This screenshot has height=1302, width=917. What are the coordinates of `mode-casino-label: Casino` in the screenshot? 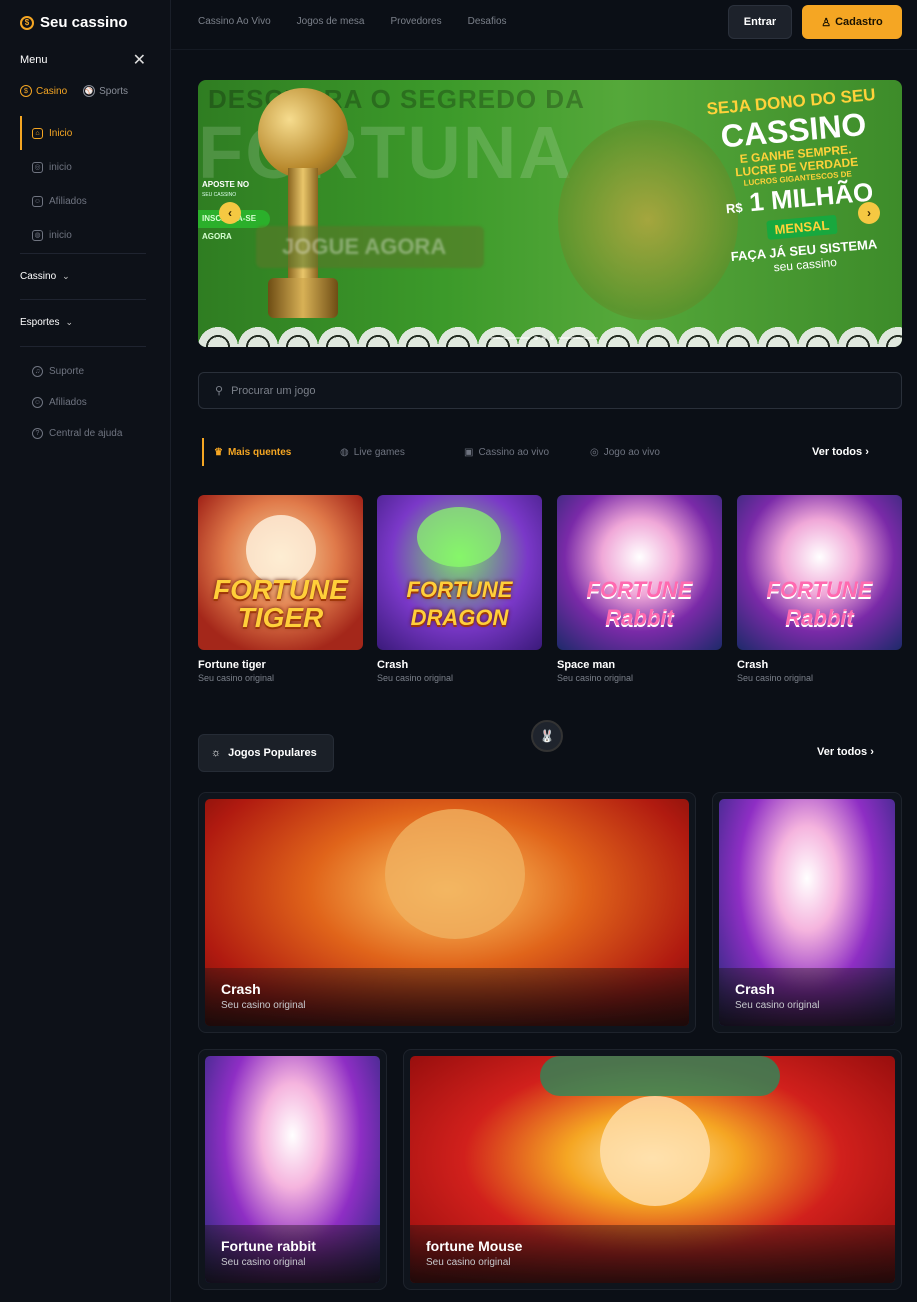 It's located at (52, 91).